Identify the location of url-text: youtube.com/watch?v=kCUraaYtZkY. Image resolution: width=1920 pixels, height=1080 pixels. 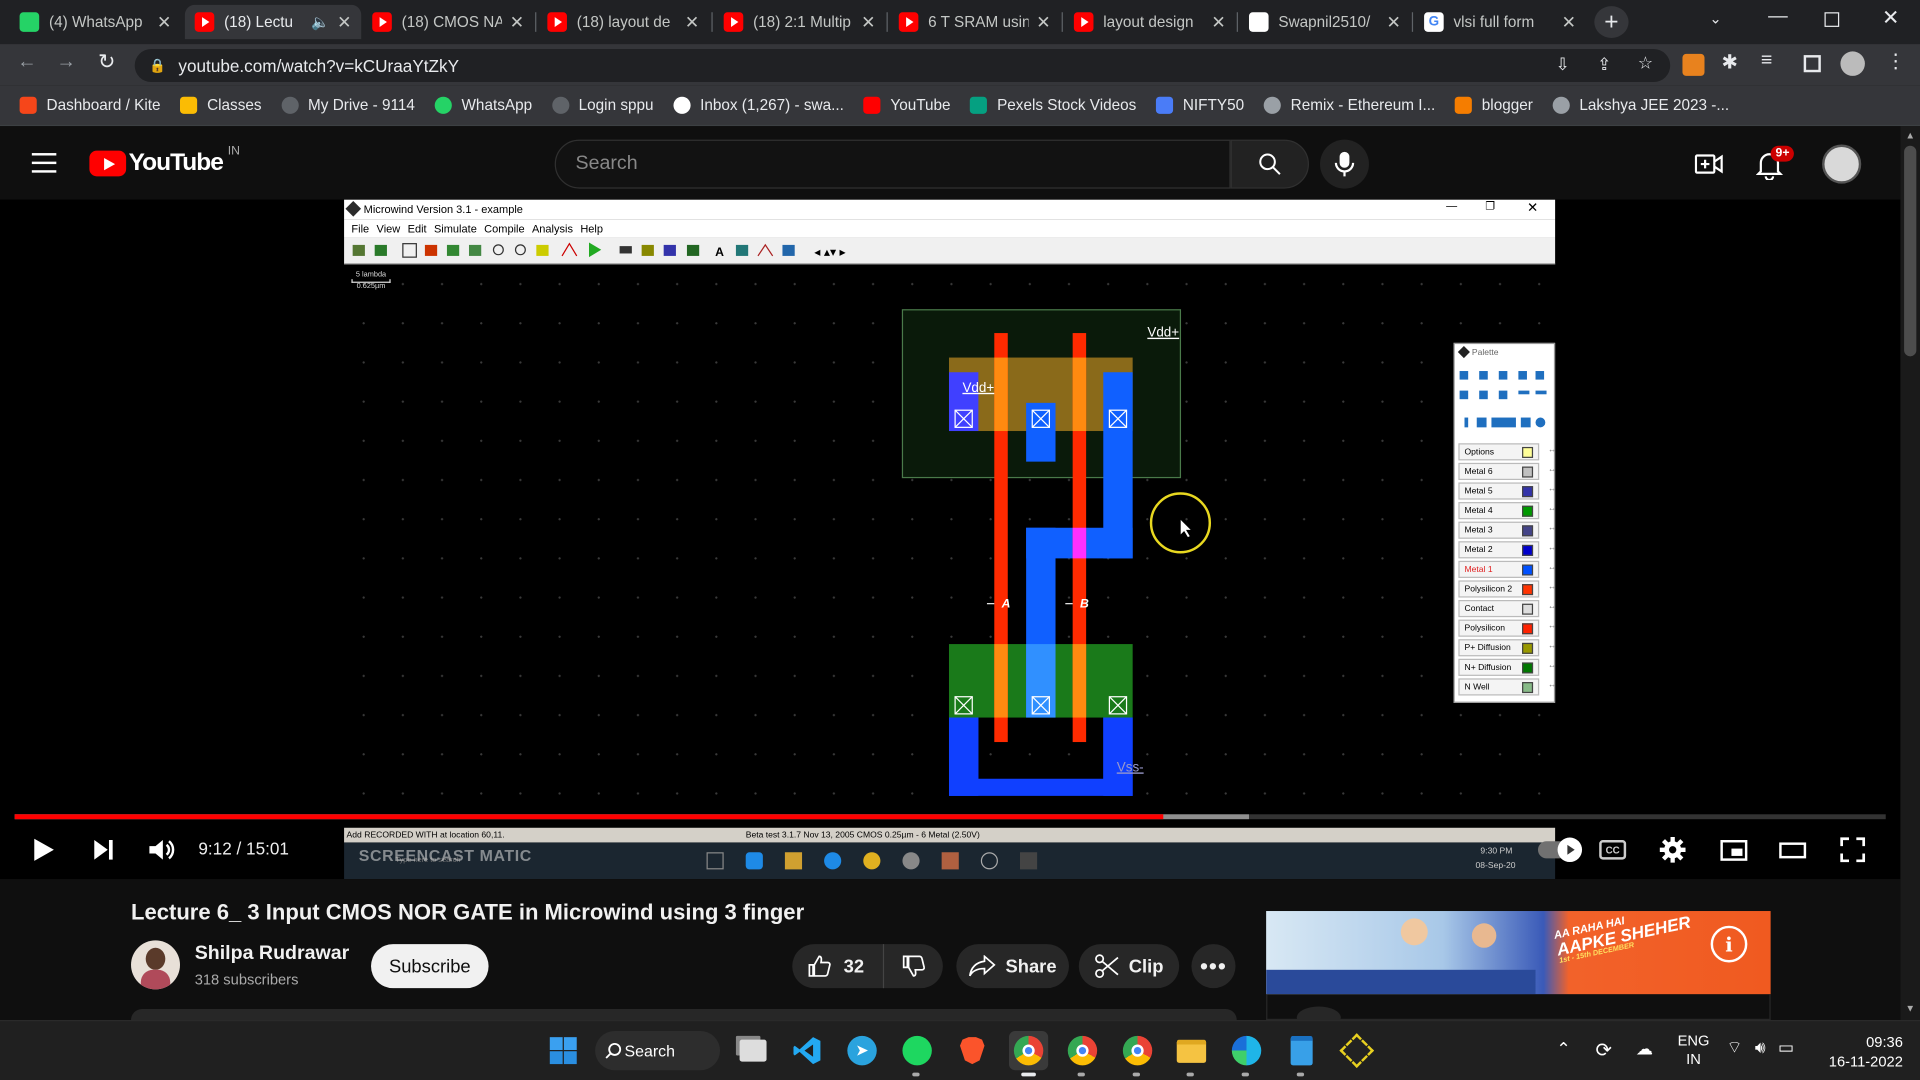
(318, 66).